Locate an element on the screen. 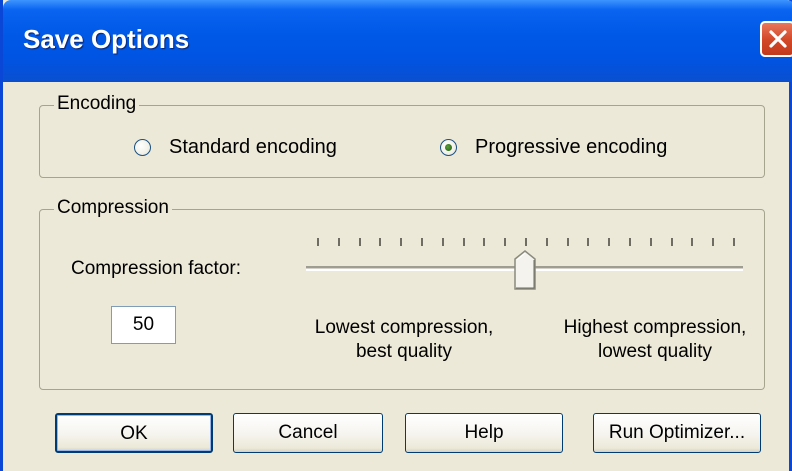  lowest-compression-line1: Lowest compression, is located at coordinates (404, 327).